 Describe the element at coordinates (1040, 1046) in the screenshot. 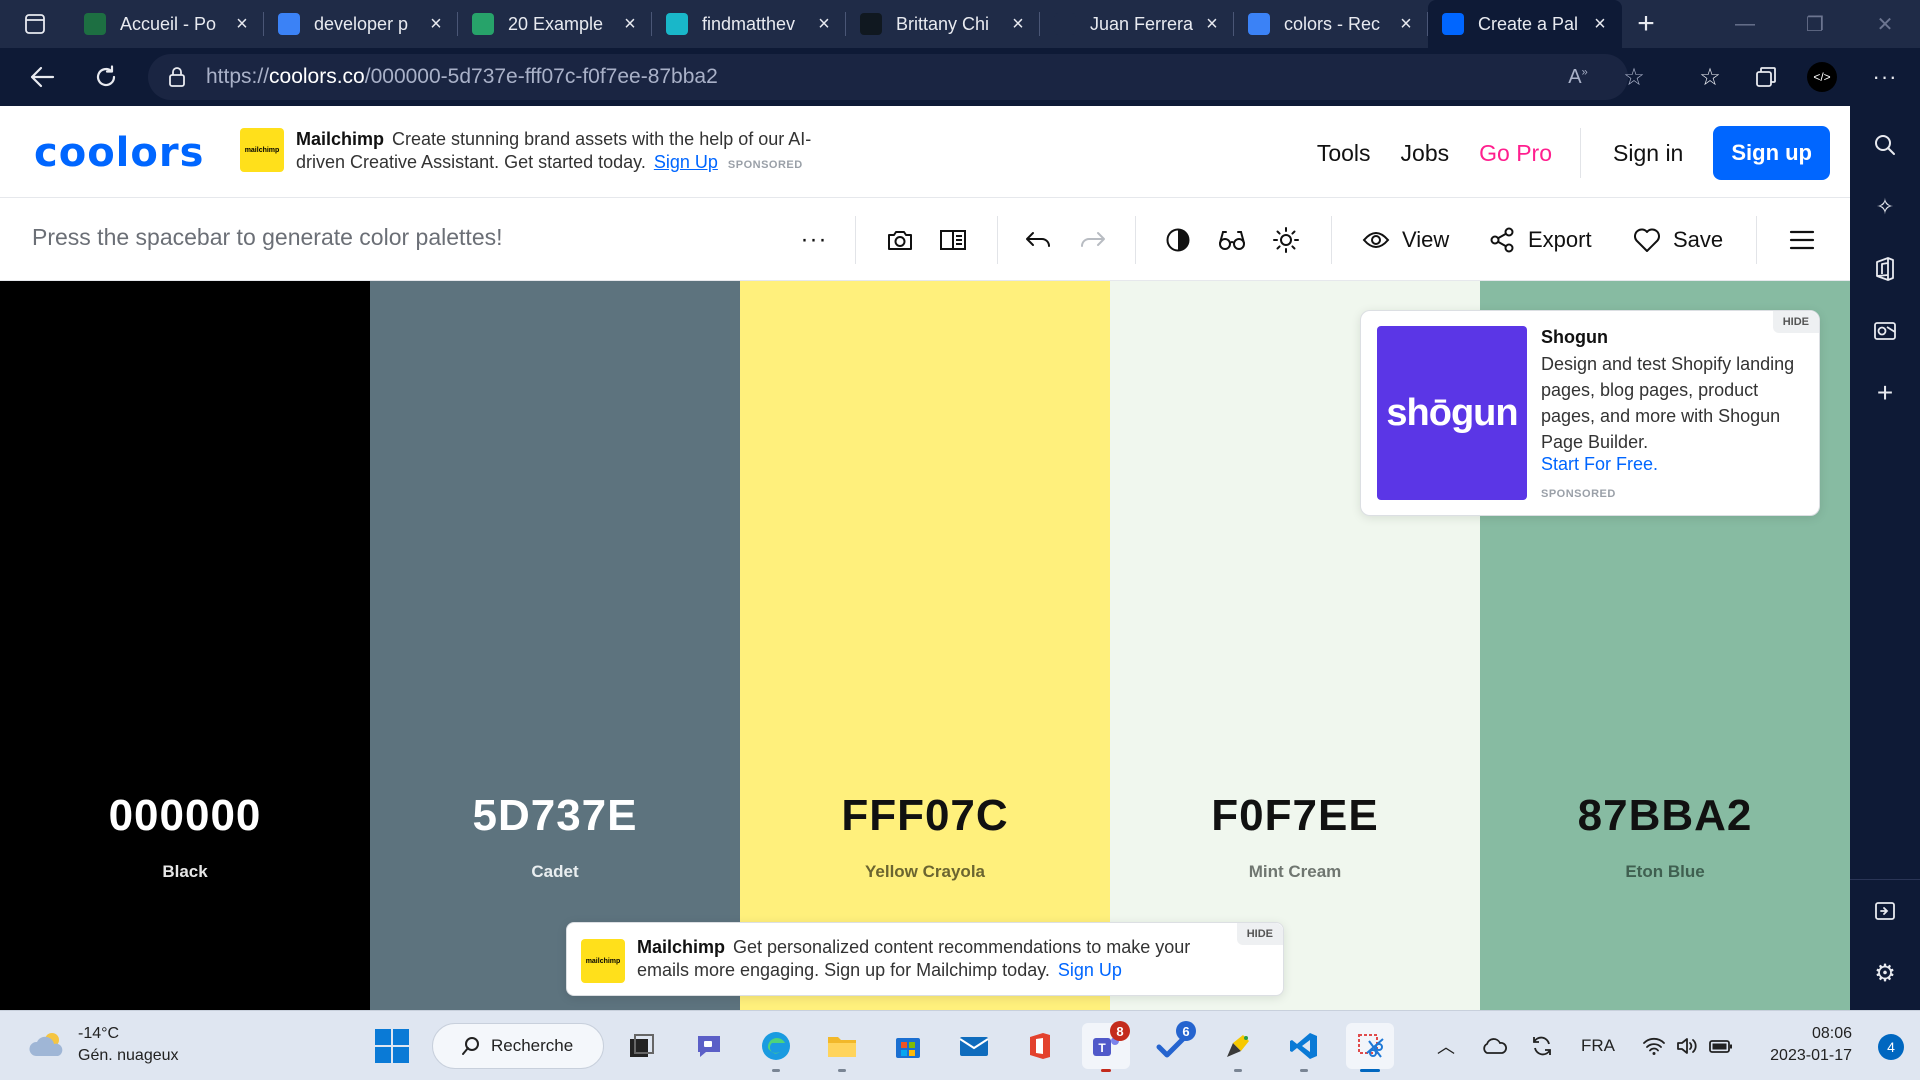

I see `office-app` at that location.